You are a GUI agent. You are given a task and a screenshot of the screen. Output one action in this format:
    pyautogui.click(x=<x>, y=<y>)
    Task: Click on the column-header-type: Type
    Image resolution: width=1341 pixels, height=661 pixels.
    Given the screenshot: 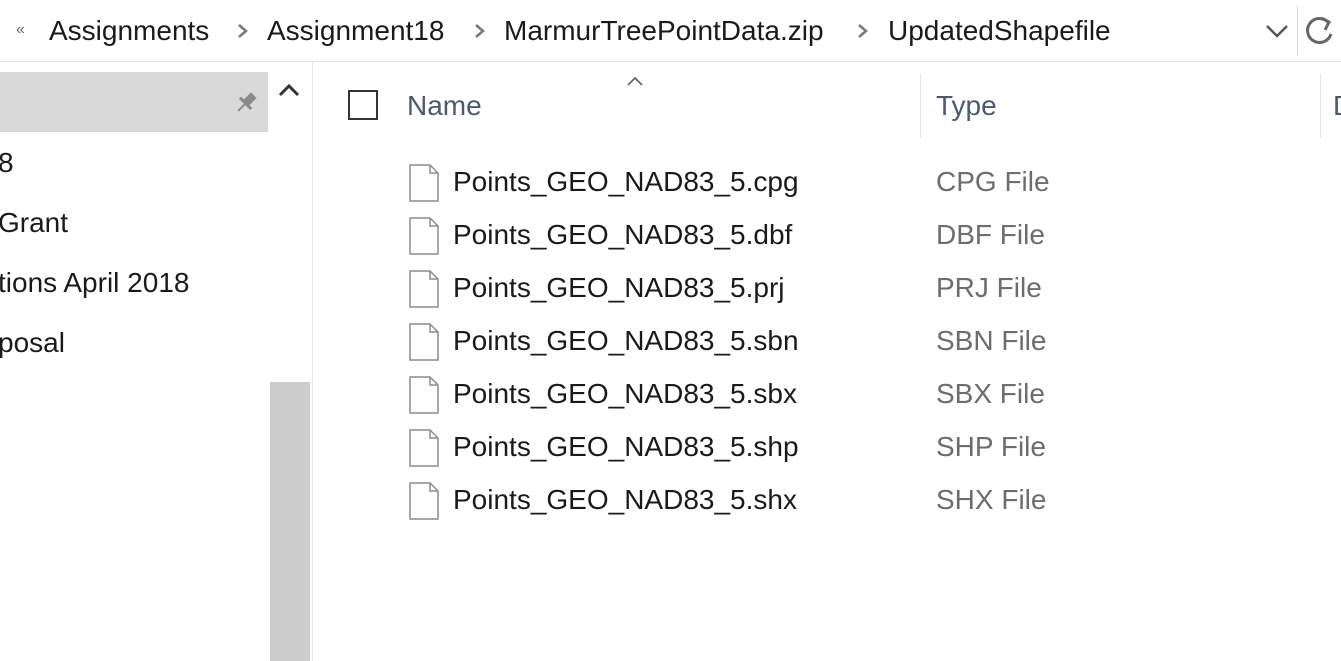 What is the action you would take?
    pyautogui.click(x=966, y=106)
    